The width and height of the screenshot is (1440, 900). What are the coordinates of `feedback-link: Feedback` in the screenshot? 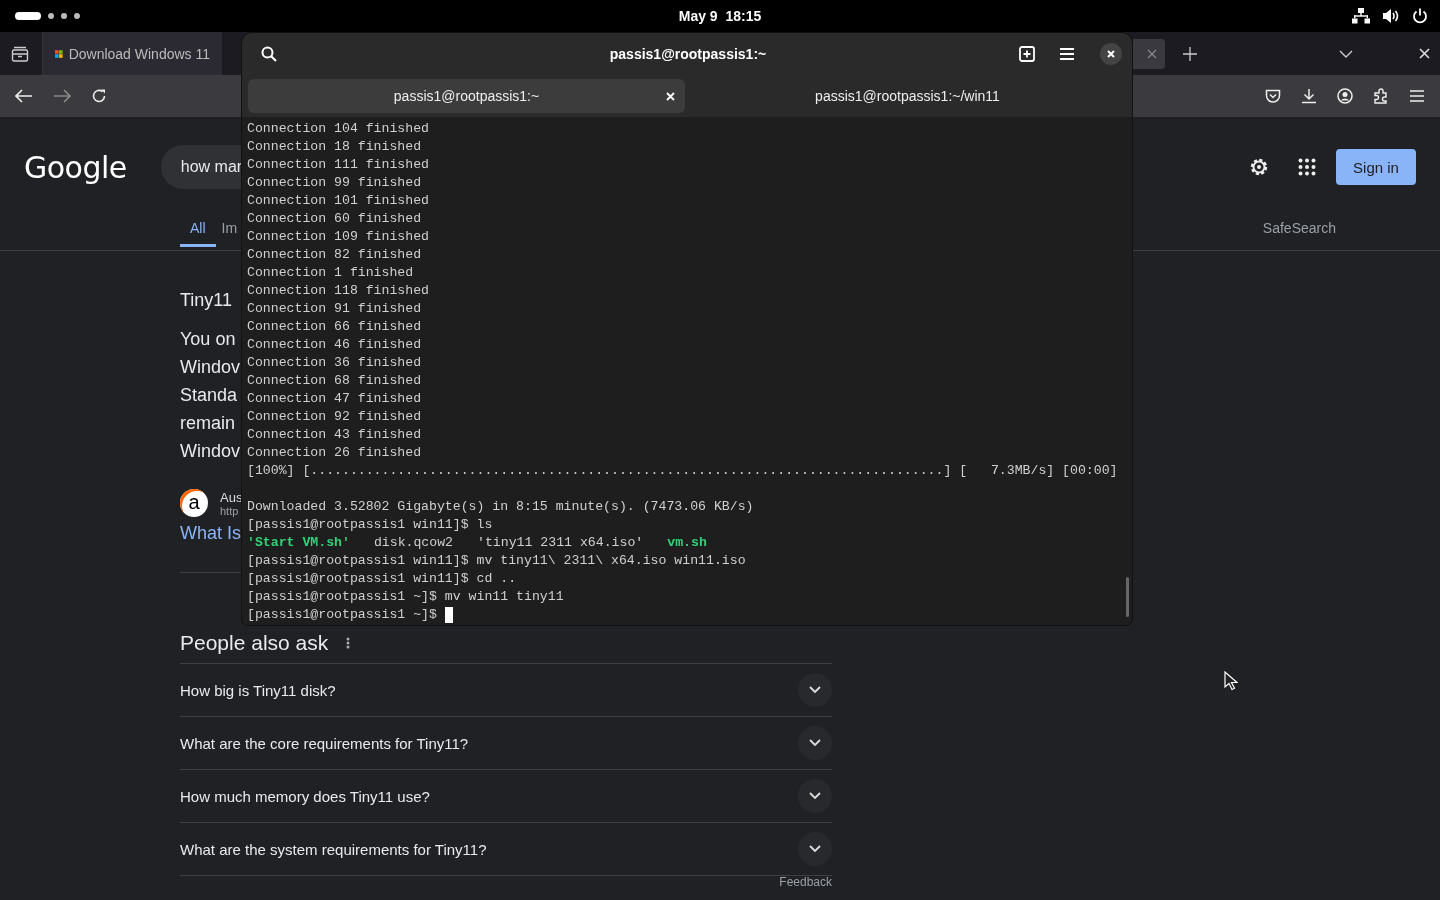 It's located at (805, 882).